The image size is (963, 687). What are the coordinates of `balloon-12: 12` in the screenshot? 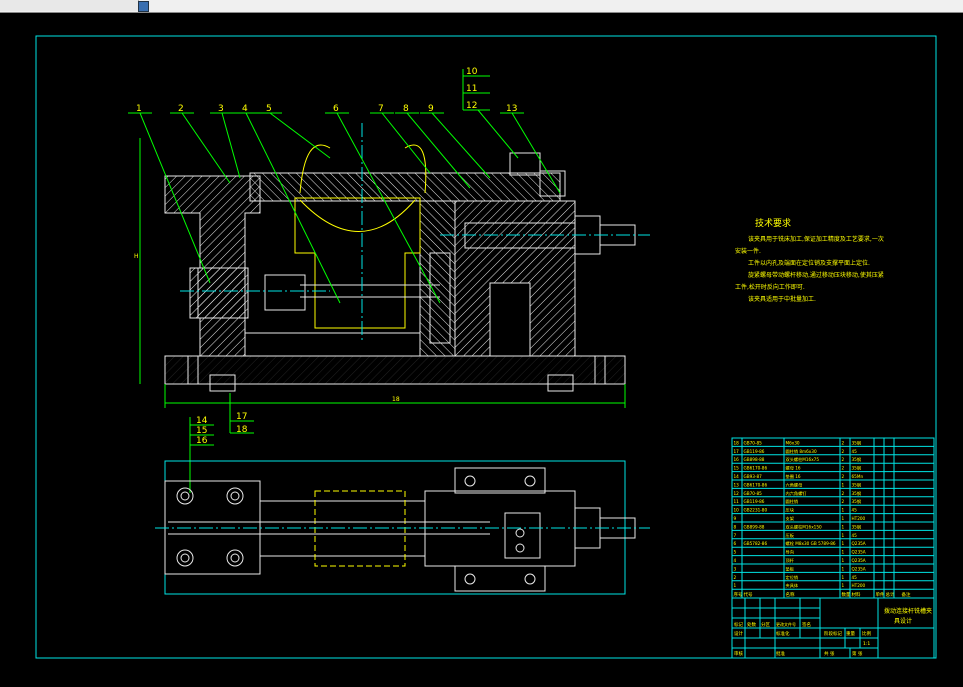 It's located at (471, 106).